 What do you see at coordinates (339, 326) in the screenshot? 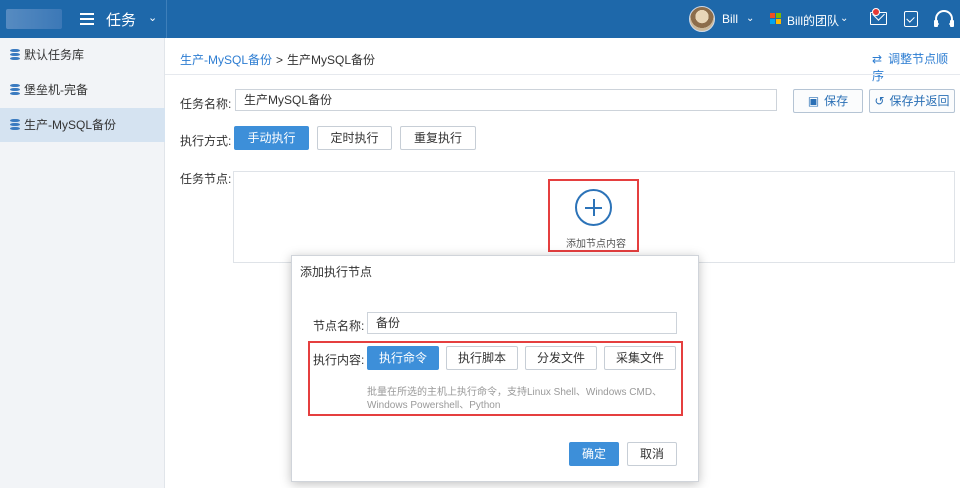
I see `node-name-label: 节点名称:` at bounding box center [339, 326].